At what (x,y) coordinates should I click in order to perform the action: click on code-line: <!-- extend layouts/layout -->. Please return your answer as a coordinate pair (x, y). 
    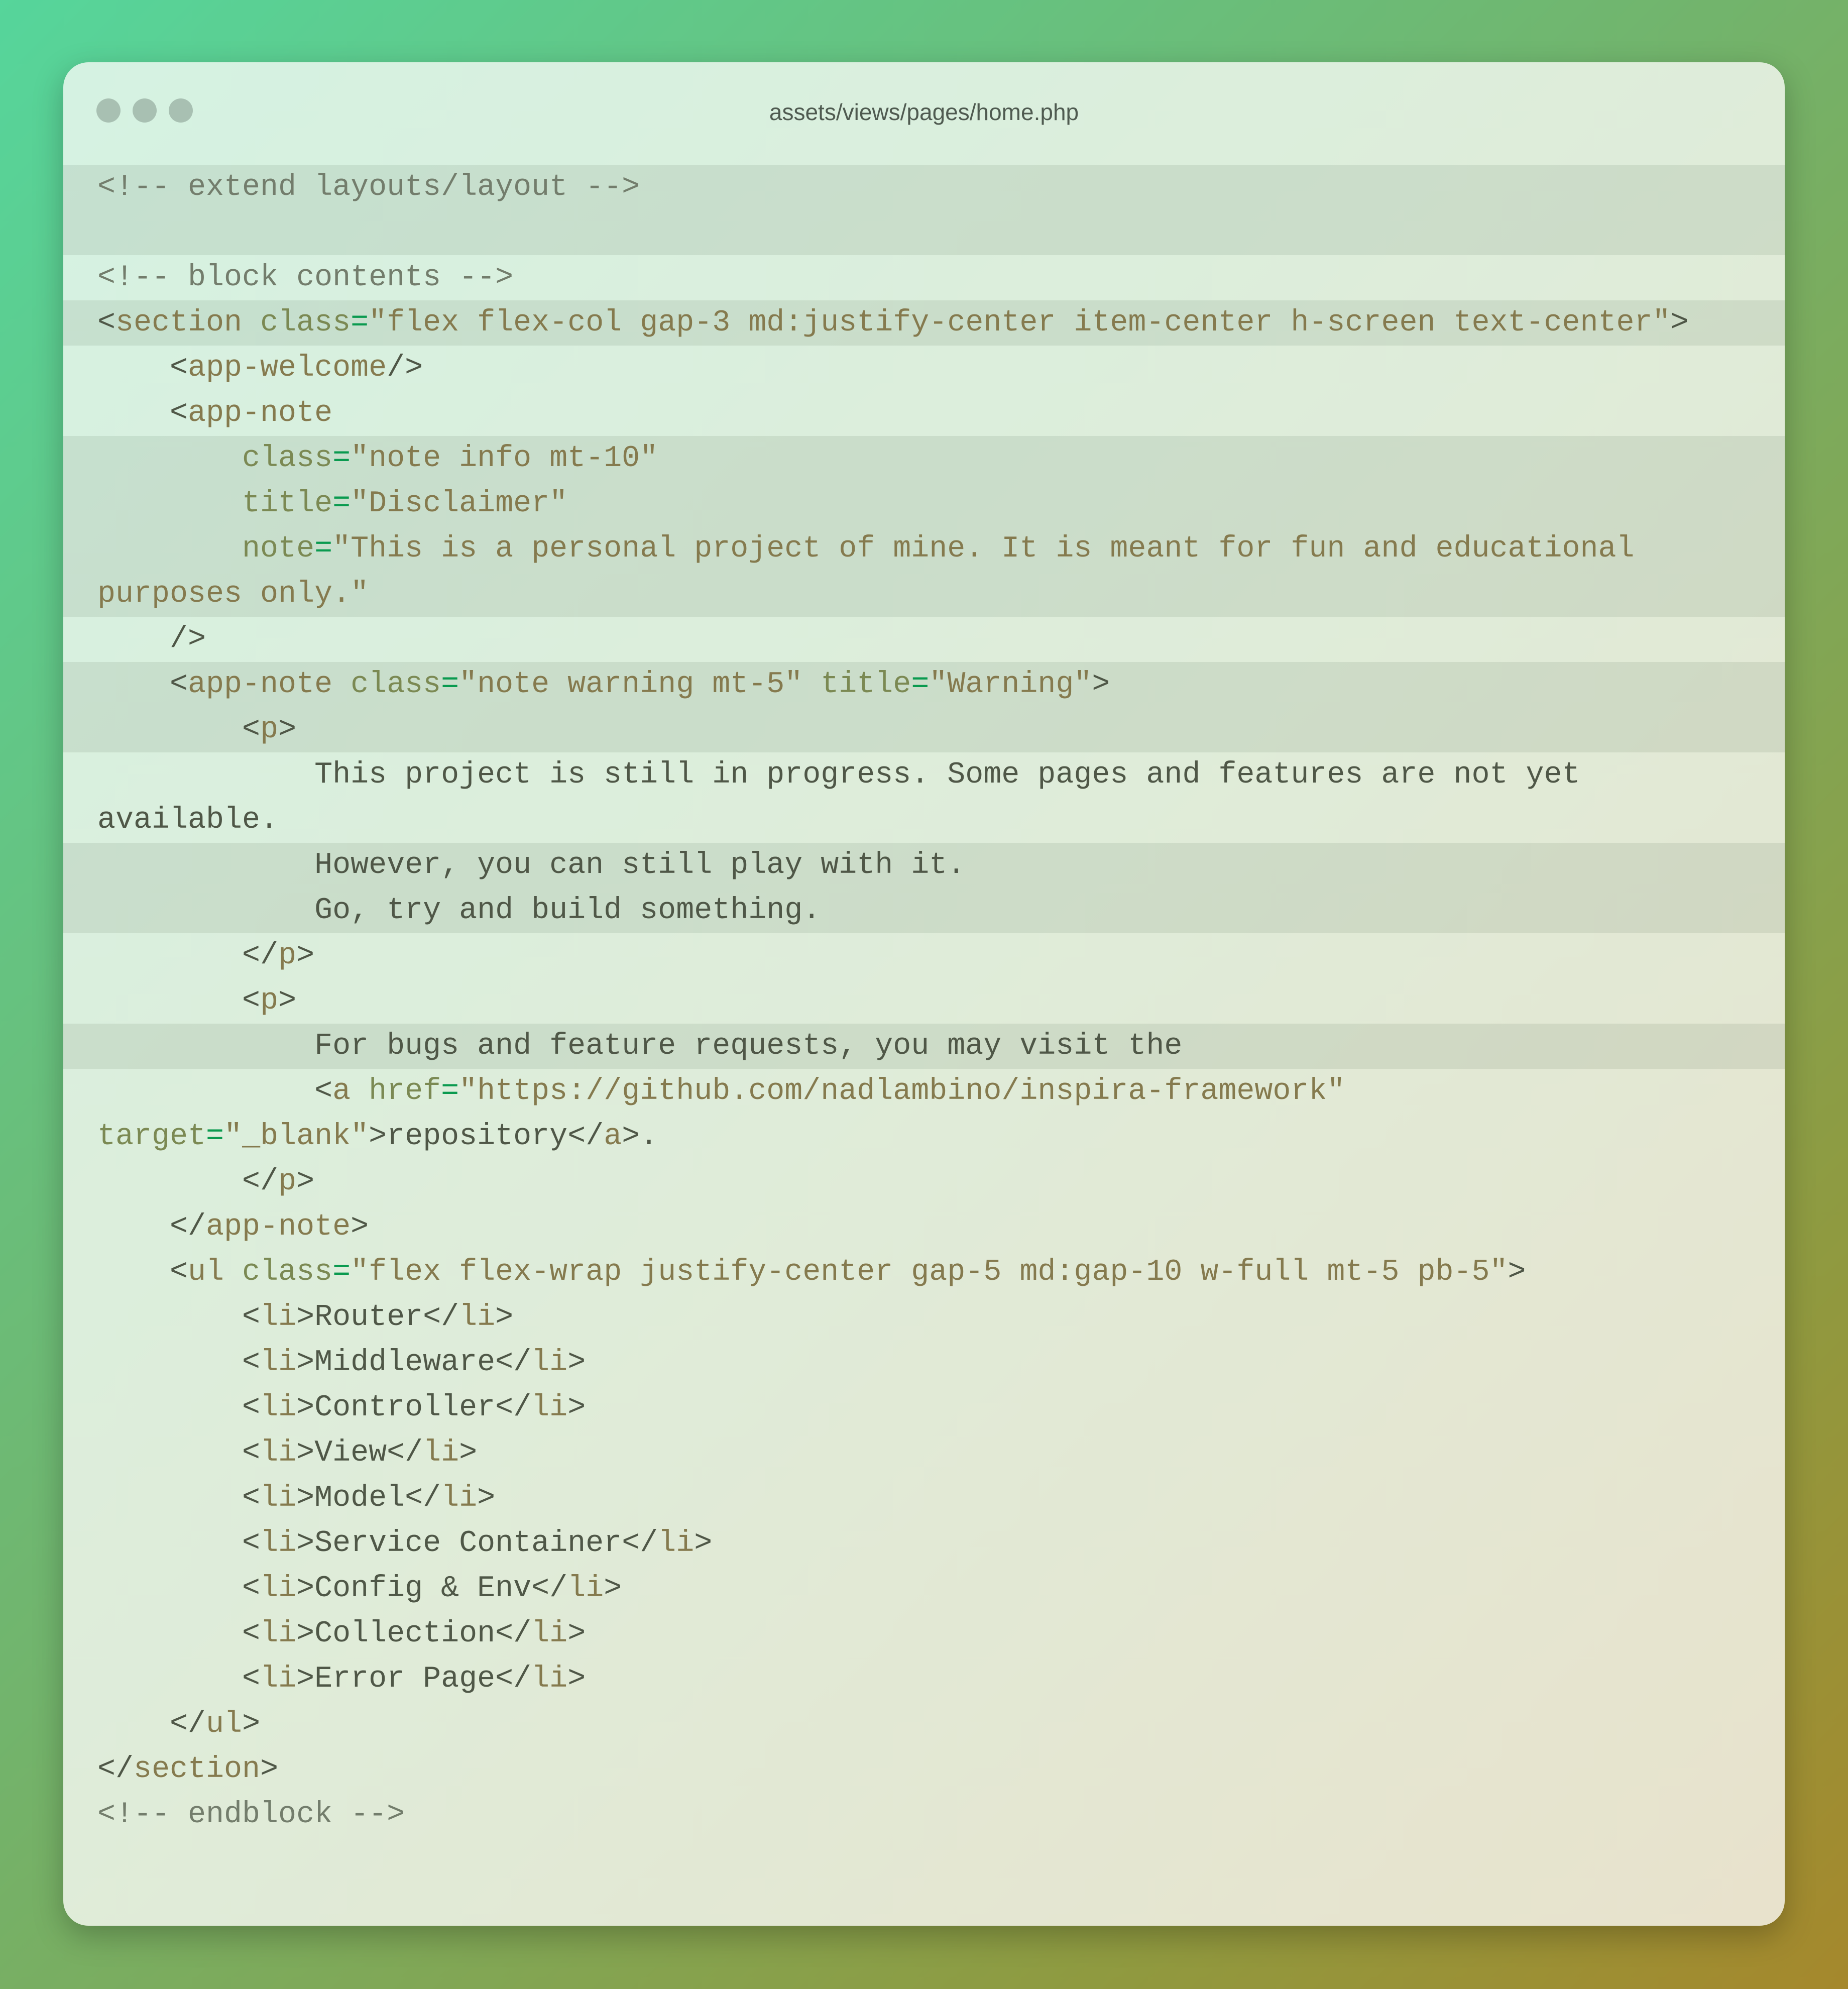
    Looking at the image, I should click on (924, 187).